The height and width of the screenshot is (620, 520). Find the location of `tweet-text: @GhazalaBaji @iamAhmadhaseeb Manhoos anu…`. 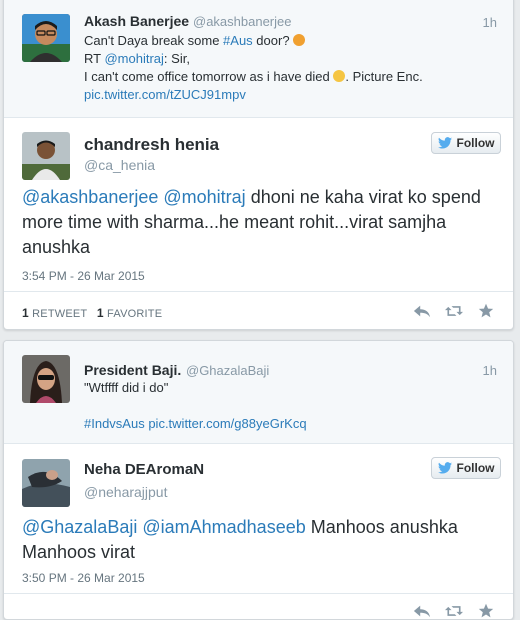

tweet-text: @GhazalaBaji @iamAhmadhaseeb Manhoos anu… is located at coordinates (252, 540).